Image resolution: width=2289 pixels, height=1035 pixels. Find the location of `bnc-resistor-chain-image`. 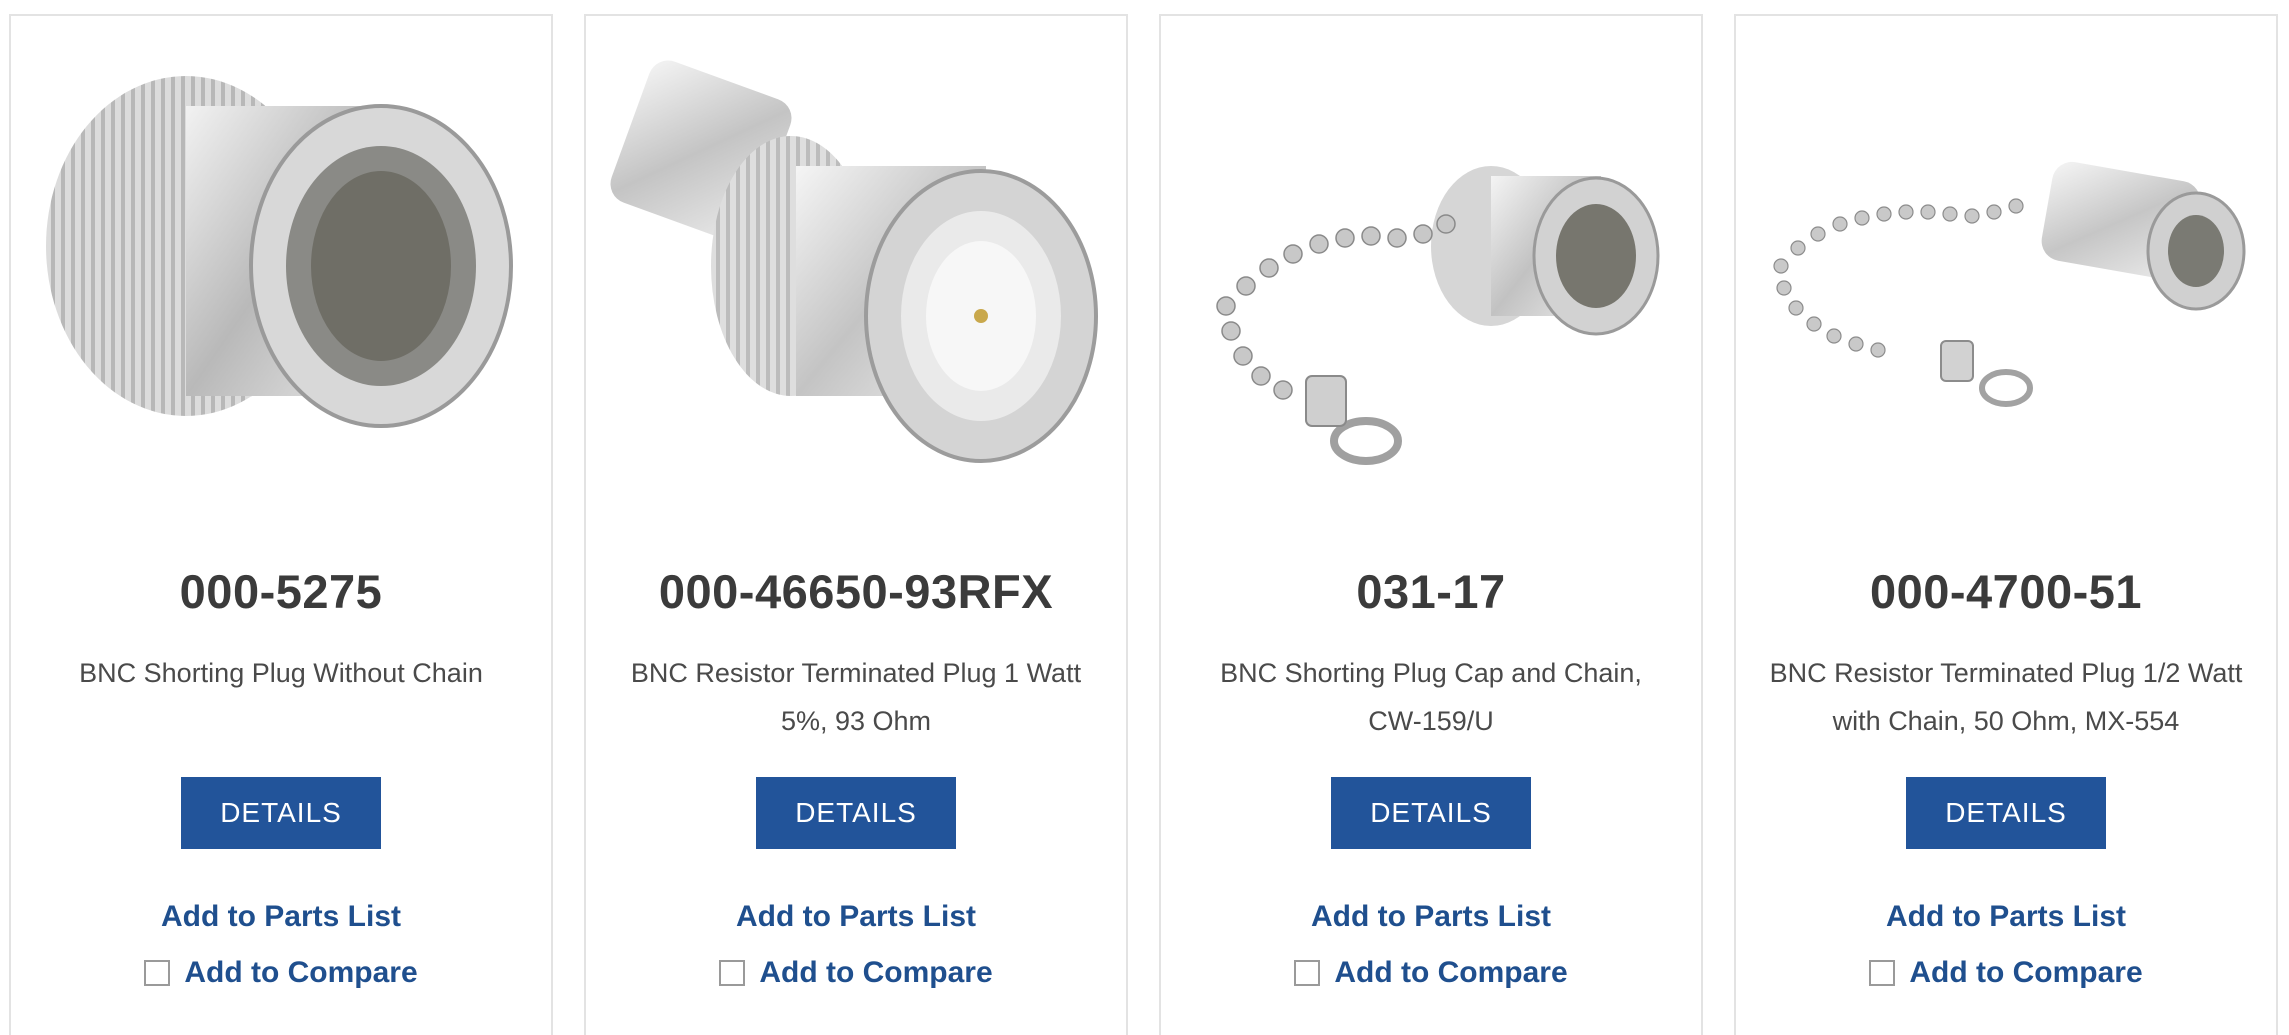

bnc-resistor-chain-image is located at coordinates (2006, 266).